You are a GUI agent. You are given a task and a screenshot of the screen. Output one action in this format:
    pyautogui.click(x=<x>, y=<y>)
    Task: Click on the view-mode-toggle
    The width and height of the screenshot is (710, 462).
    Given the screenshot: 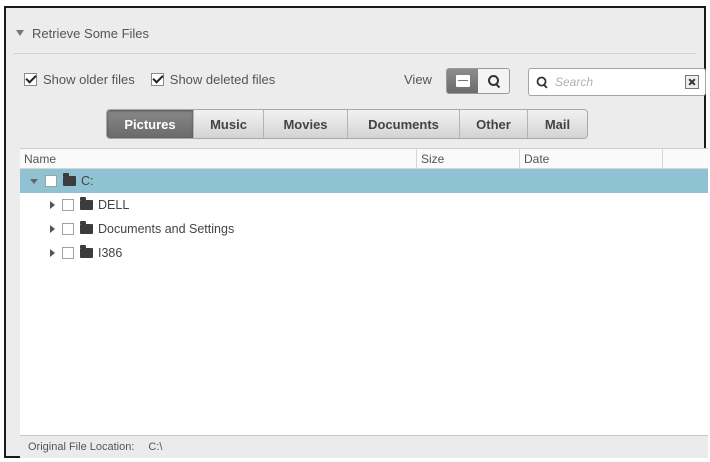 What is the action you would take?
    pyautogui.click(x=478, y=81)
    